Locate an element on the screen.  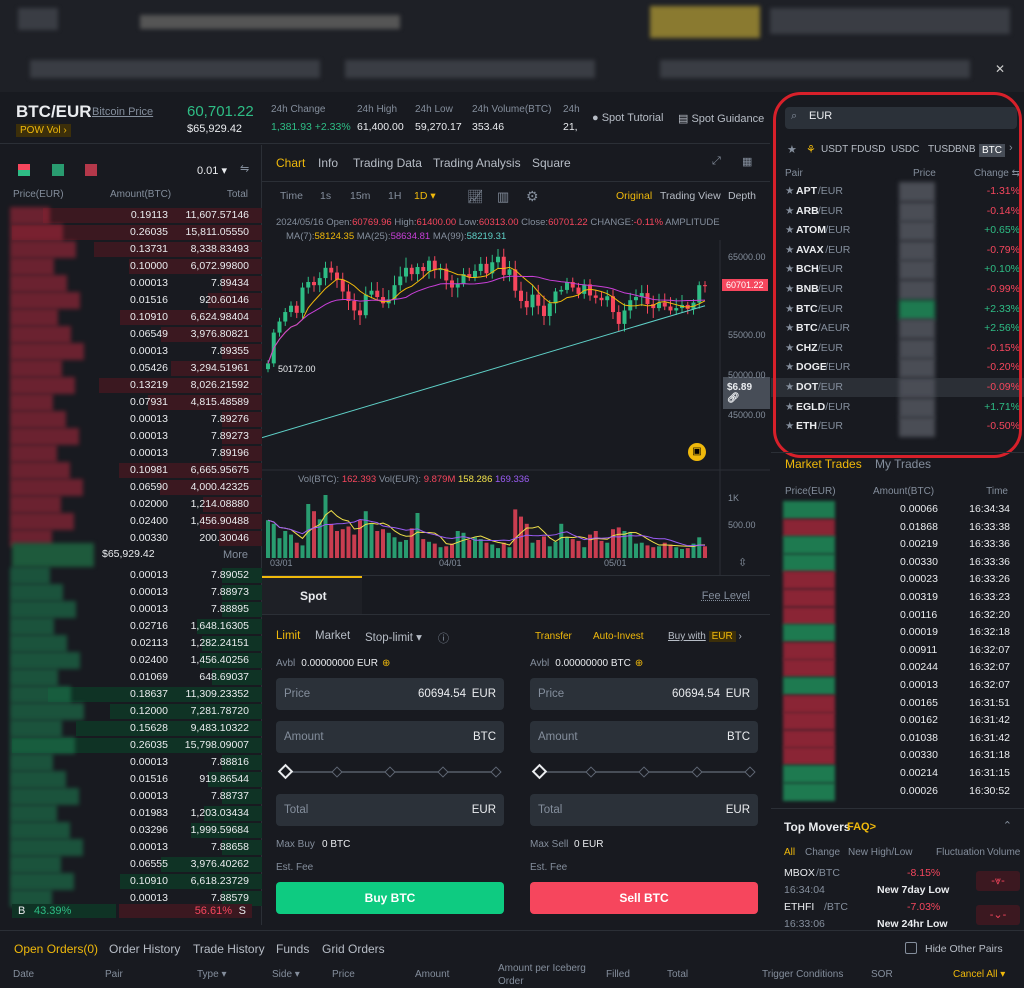
mover-tab: Volume is located at coordinates (1003, 852).